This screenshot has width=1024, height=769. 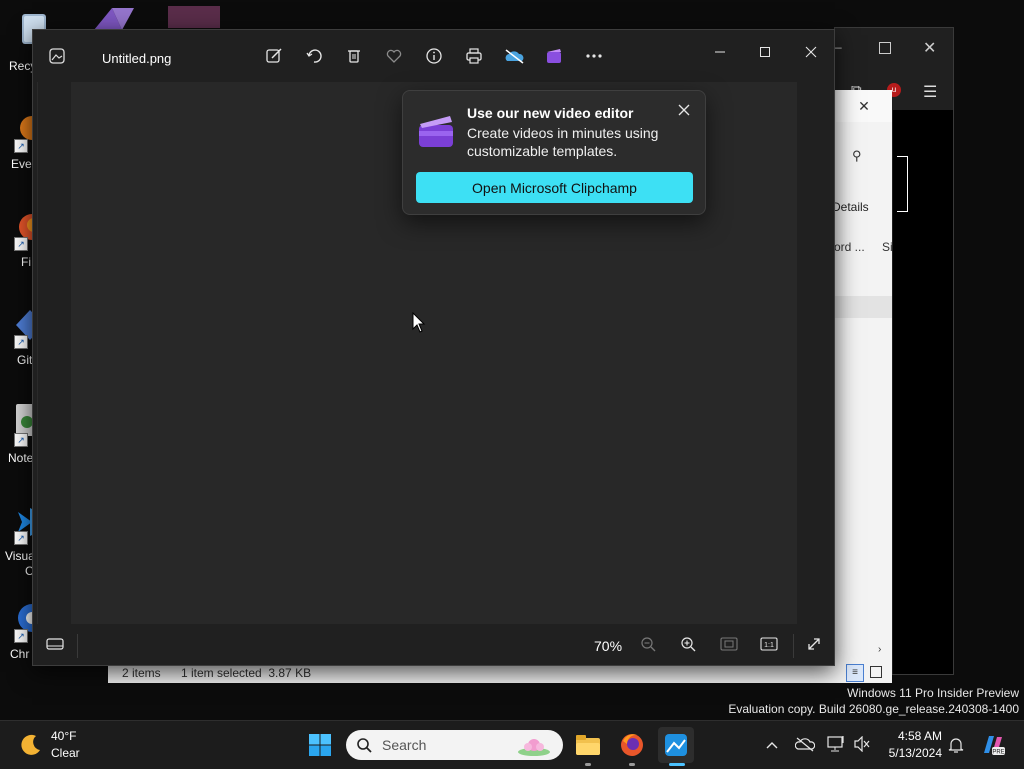 What do you see at coordinates (876, 672) in the screenshot?
I see `large-icons-view-icon` at bounding box center [876, 672].